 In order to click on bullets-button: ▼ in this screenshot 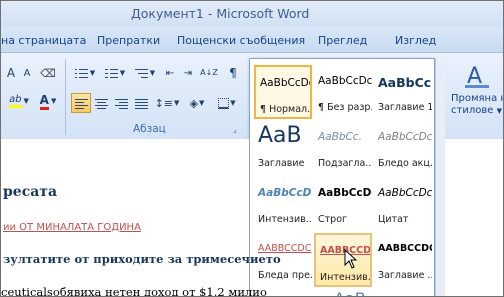, I will do `click(85, 73)`.